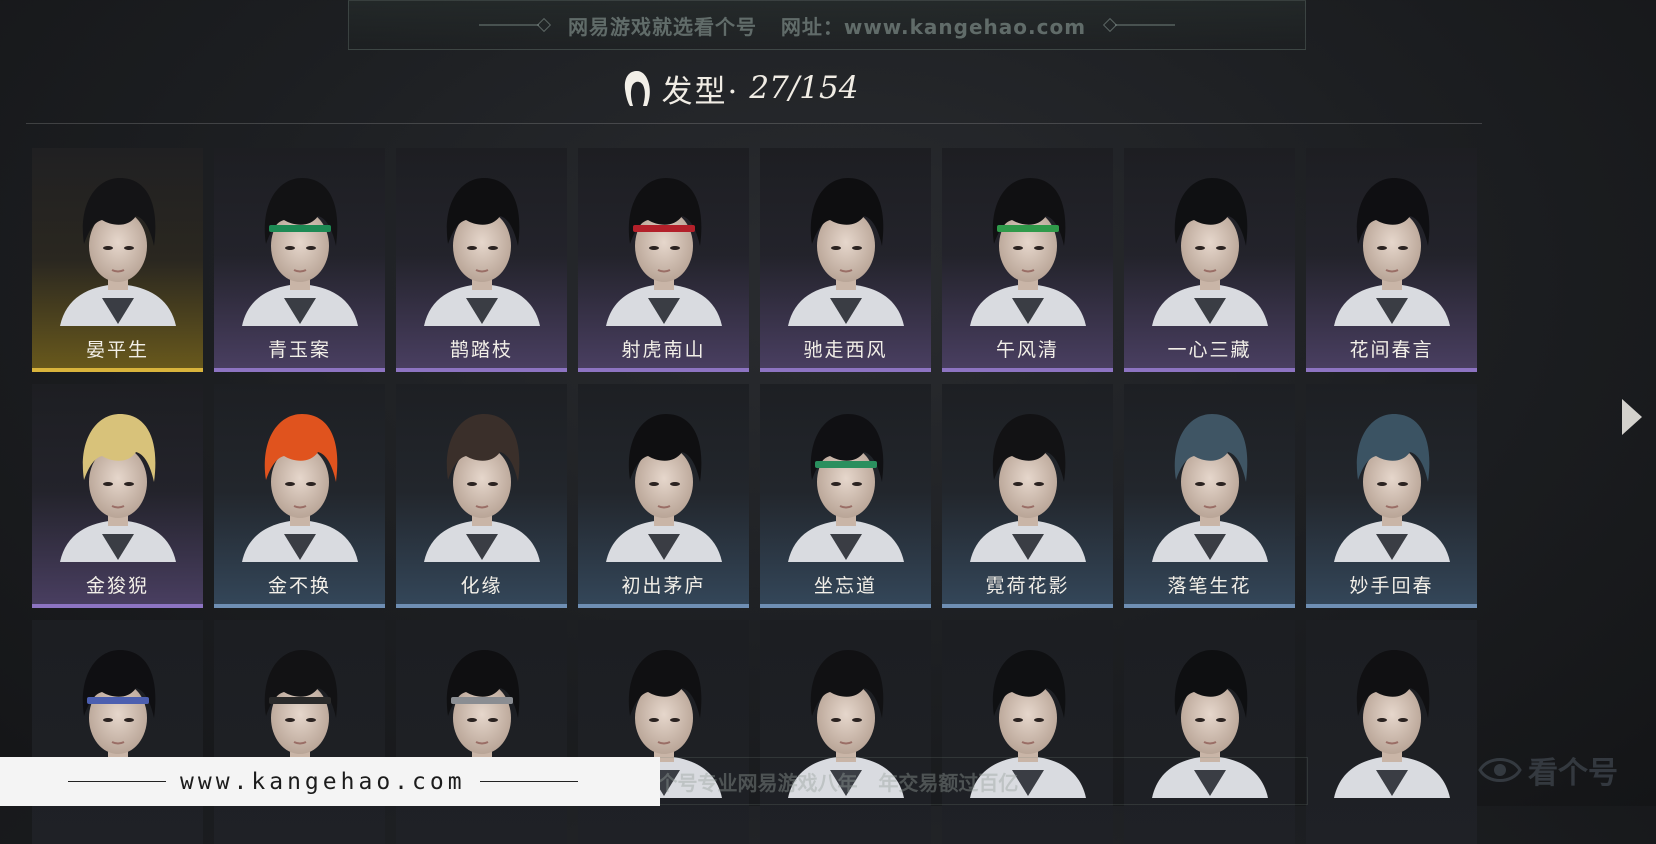 The height and width of the screenshot is (844, 1656). I want to click on logo-text: 看个号, so click(1573, 773).